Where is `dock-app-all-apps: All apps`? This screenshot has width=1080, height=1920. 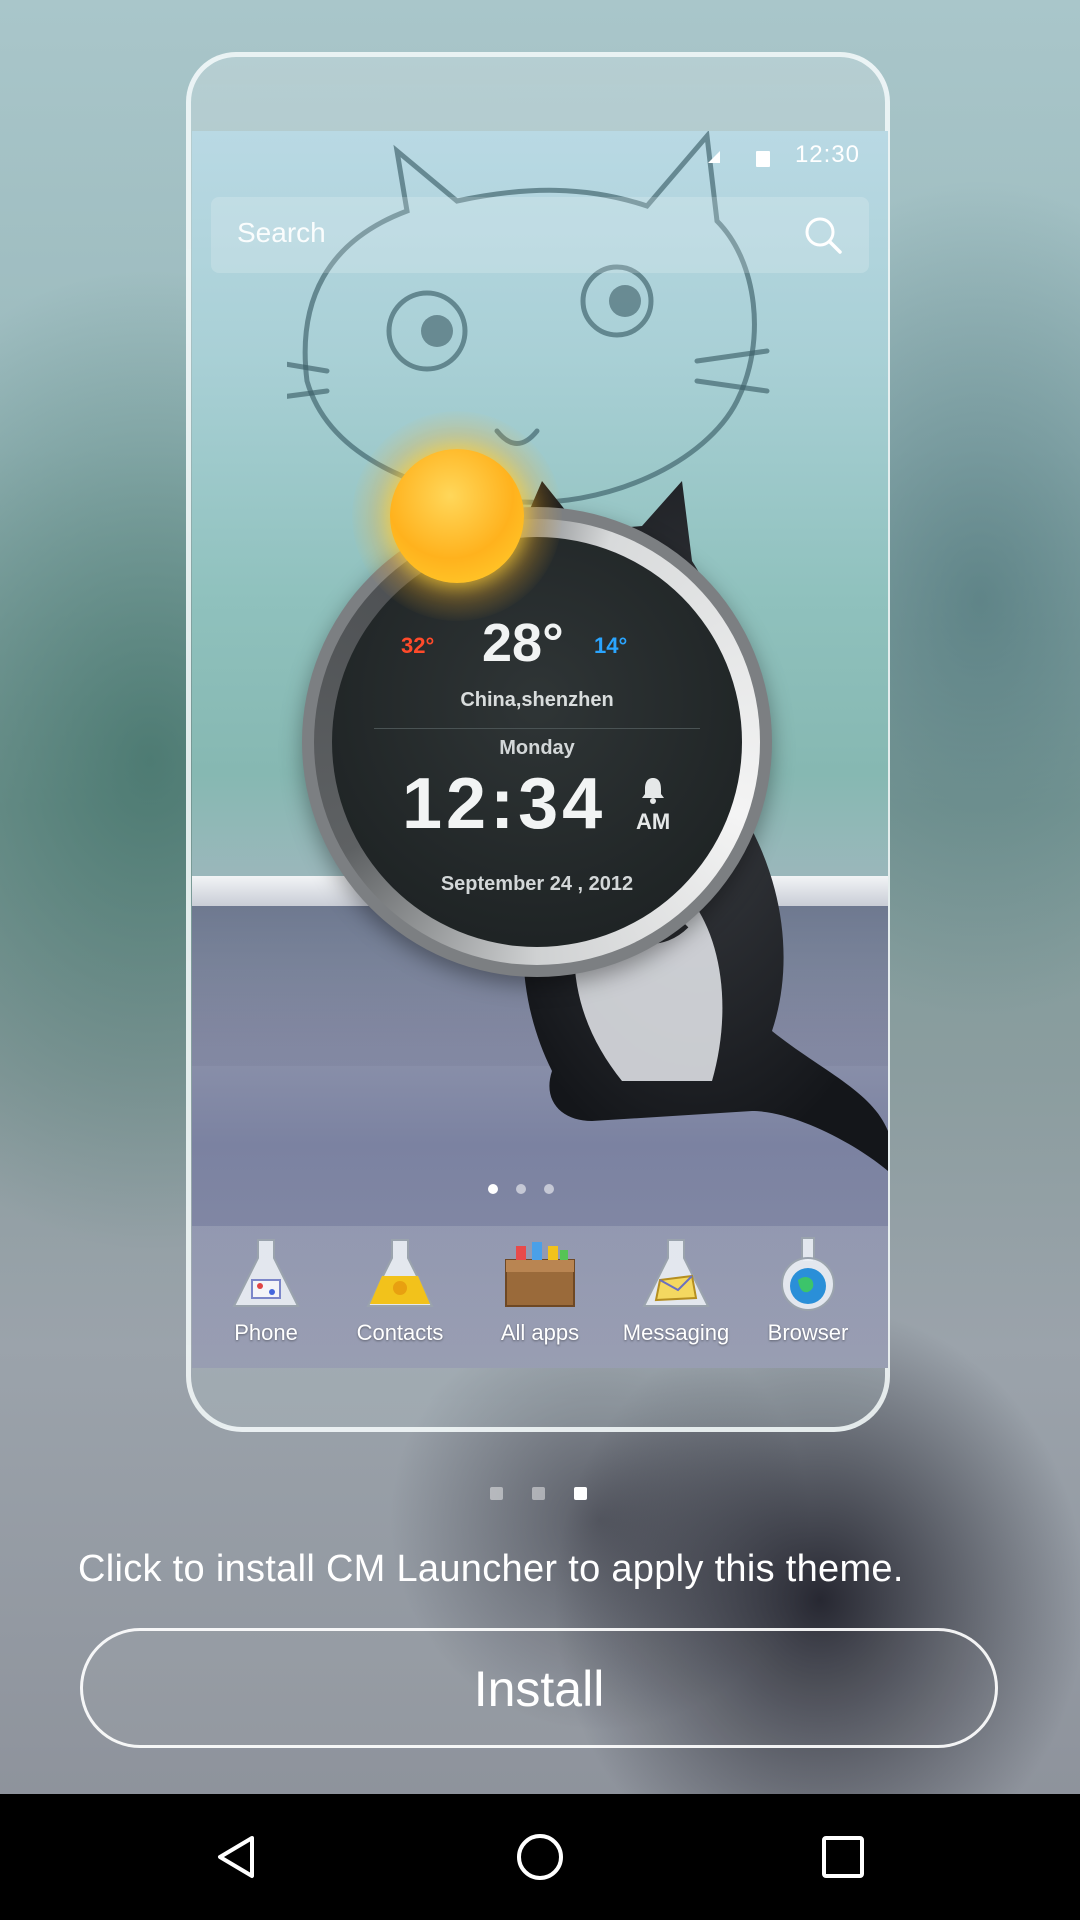 dock-app-all-apps: All apps is located at coordinates (540, 1291).